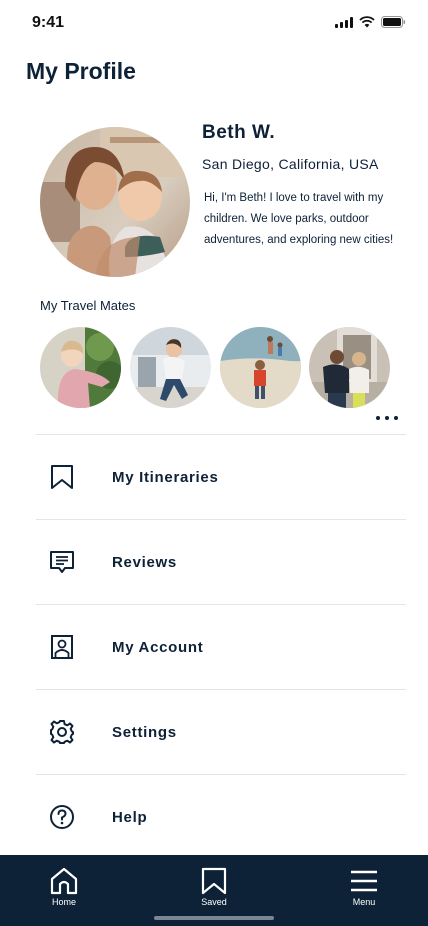  What do you see at coordinates (130, 817) in the screenshot?
I see `menu-item-label: Help` at bounding box center [130, 817].